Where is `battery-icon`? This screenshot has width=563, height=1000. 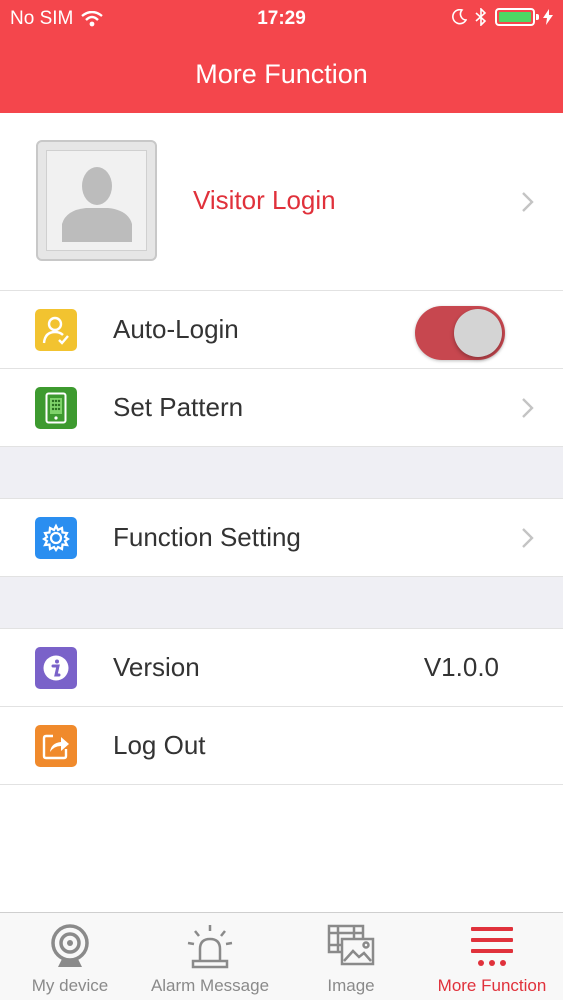 battery-icon is located at coordinates (517, 17).